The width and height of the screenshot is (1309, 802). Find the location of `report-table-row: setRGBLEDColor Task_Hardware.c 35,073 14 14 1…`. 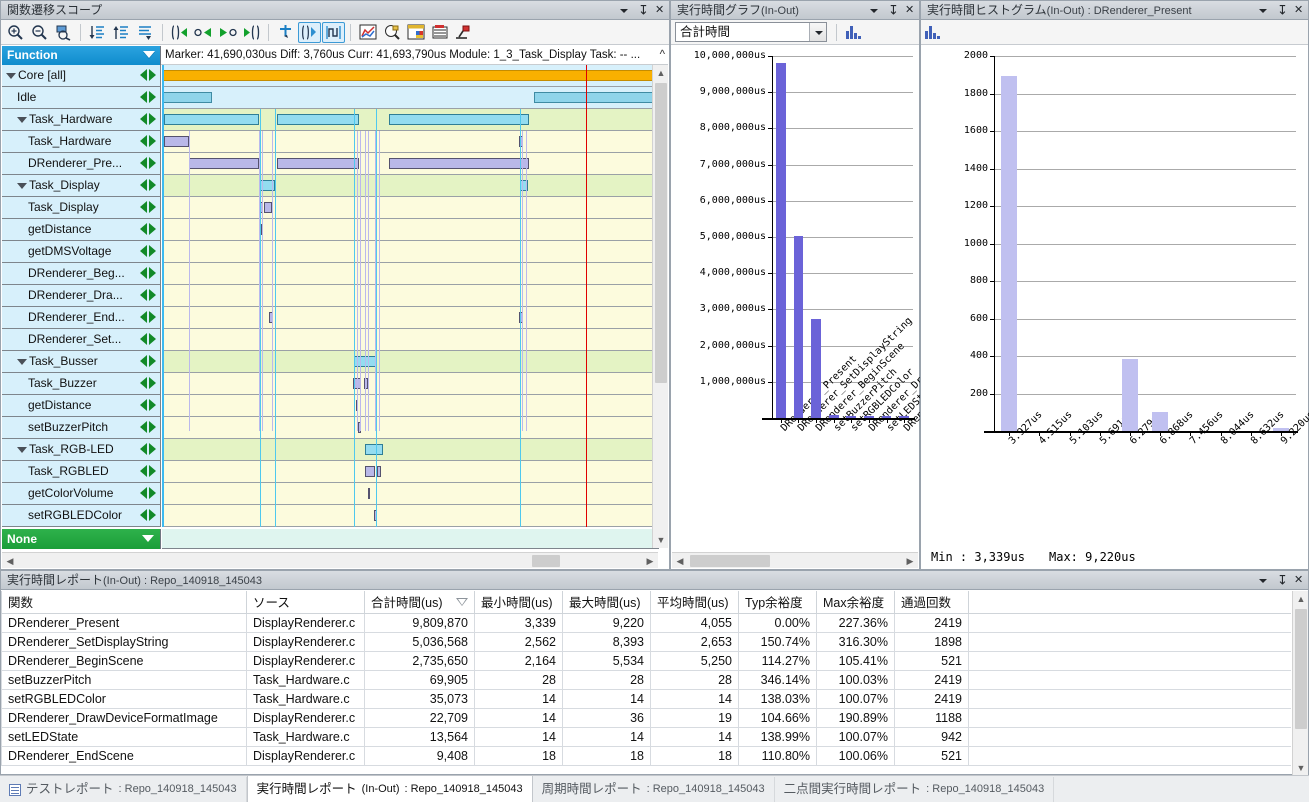

report-table-row: setRGBLEDColor Task_Hardware.c 35,073 14 14 1… is located at coordinates (646, 698).